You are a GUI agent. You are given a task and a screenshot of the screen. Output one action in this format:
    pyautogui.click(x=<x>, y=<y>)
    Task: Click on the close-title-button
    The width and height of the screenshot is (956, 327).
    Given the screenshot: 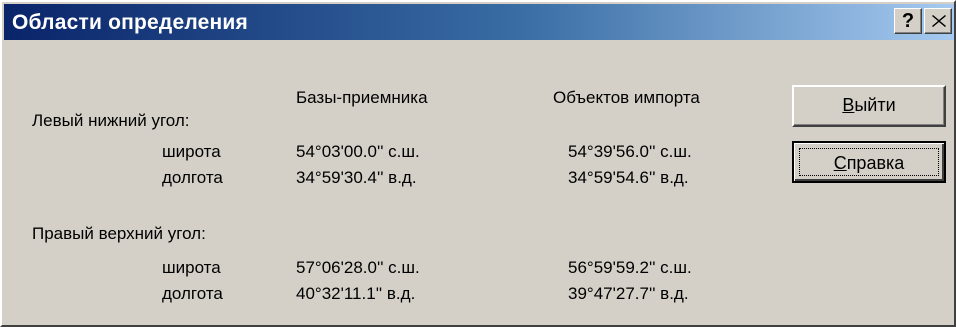 What is the action you would take?
    pyautogui.click(x=938, y=21)
    